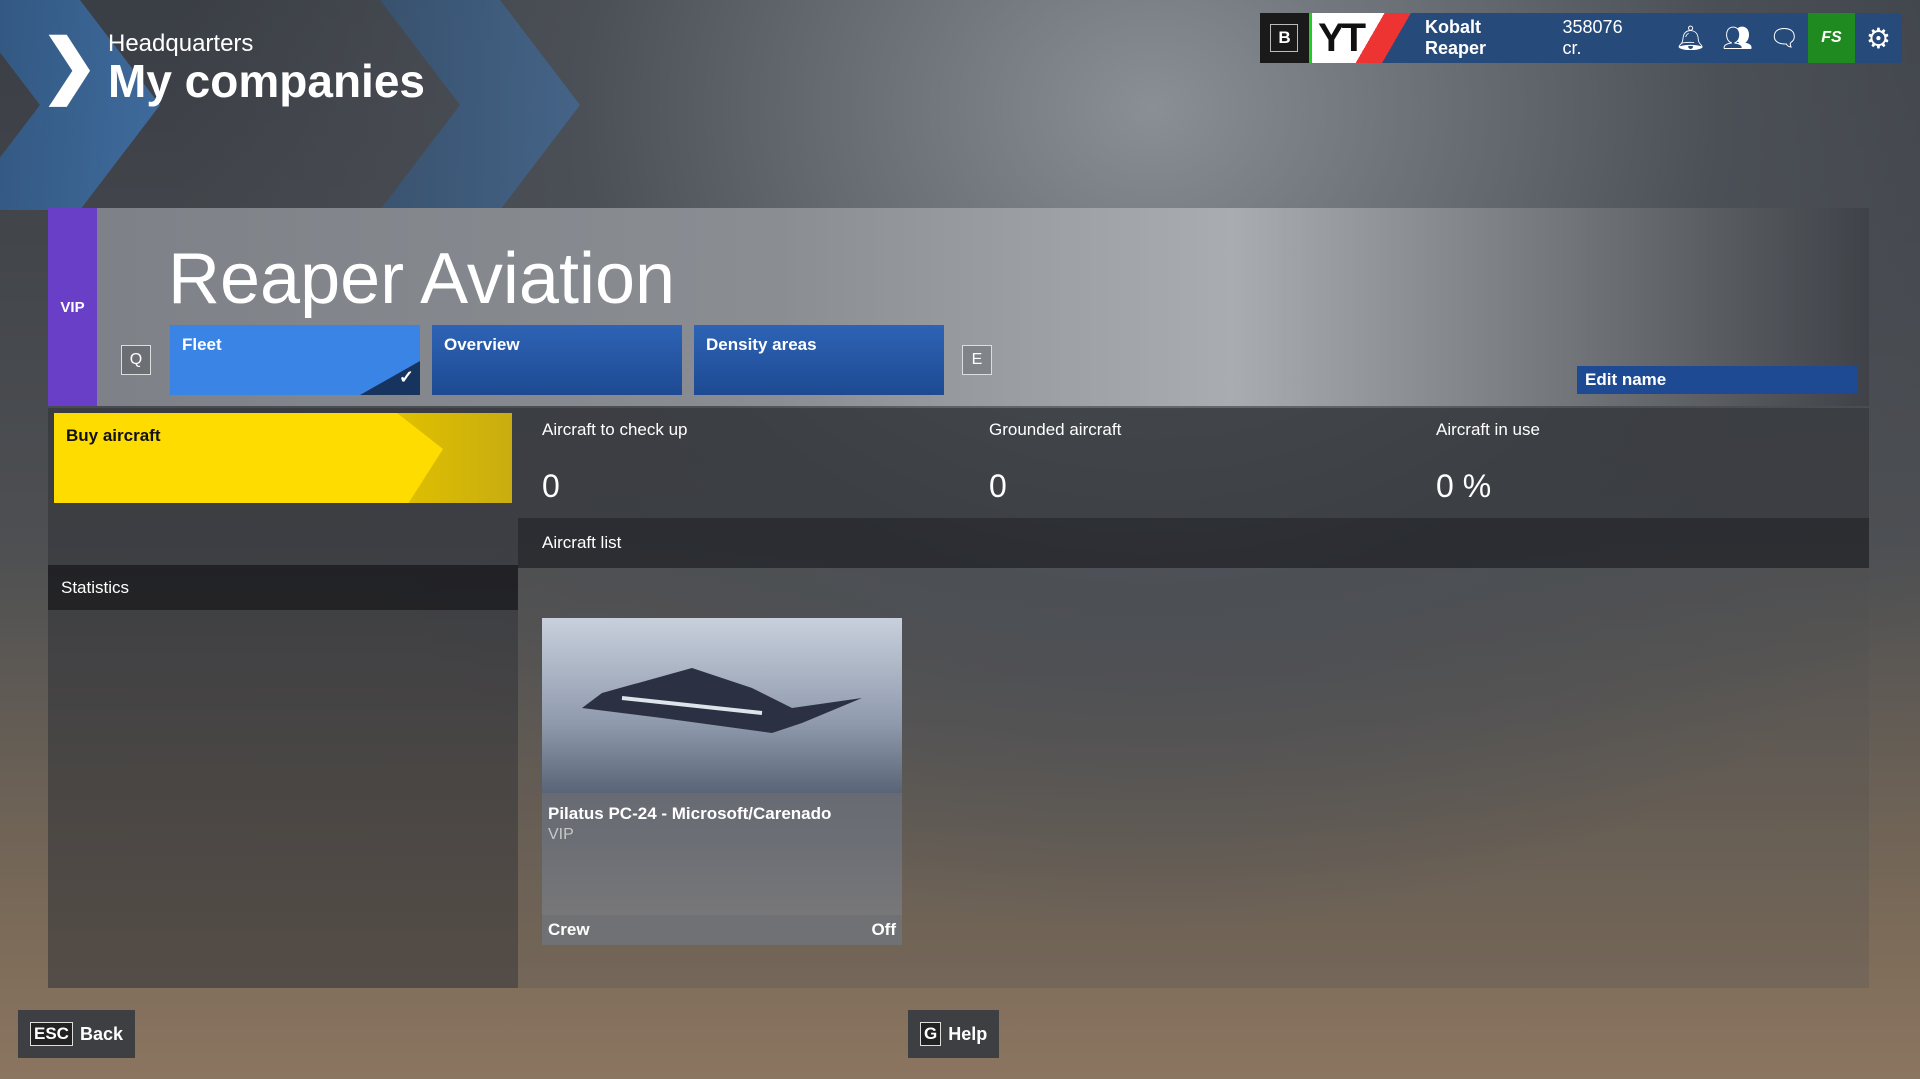 This screenshot has height=1079, width=1920. What do you see at coordinates (819, 360) in the screenshot?
I see `tab-density-areas: Density areas` at bounding box center [819, 360].